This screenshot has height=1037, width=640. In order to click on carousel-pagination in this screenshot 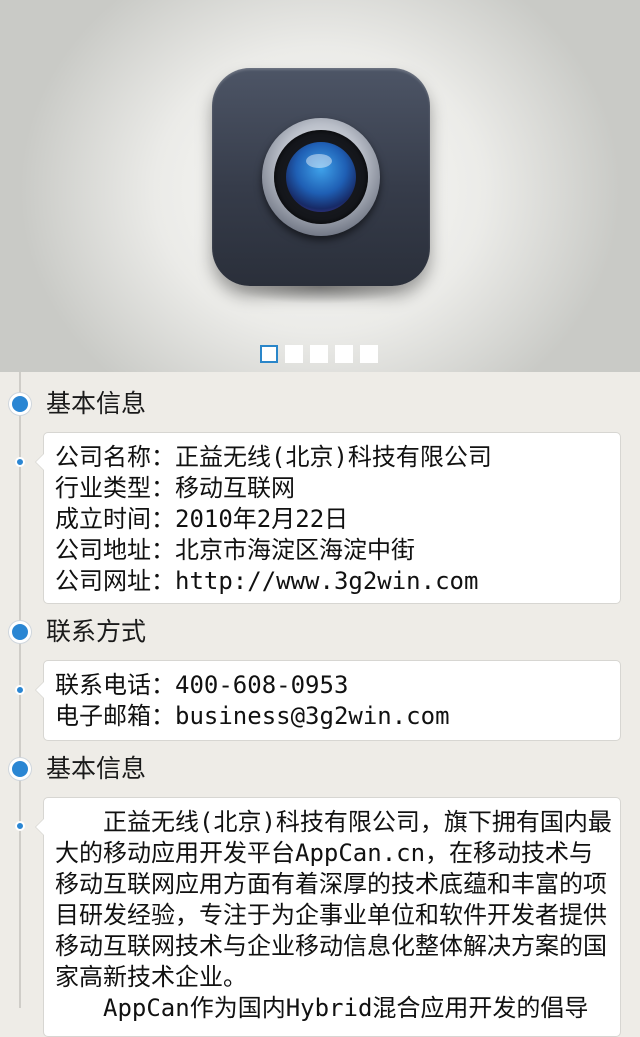, I will do `click(319, 354)`.